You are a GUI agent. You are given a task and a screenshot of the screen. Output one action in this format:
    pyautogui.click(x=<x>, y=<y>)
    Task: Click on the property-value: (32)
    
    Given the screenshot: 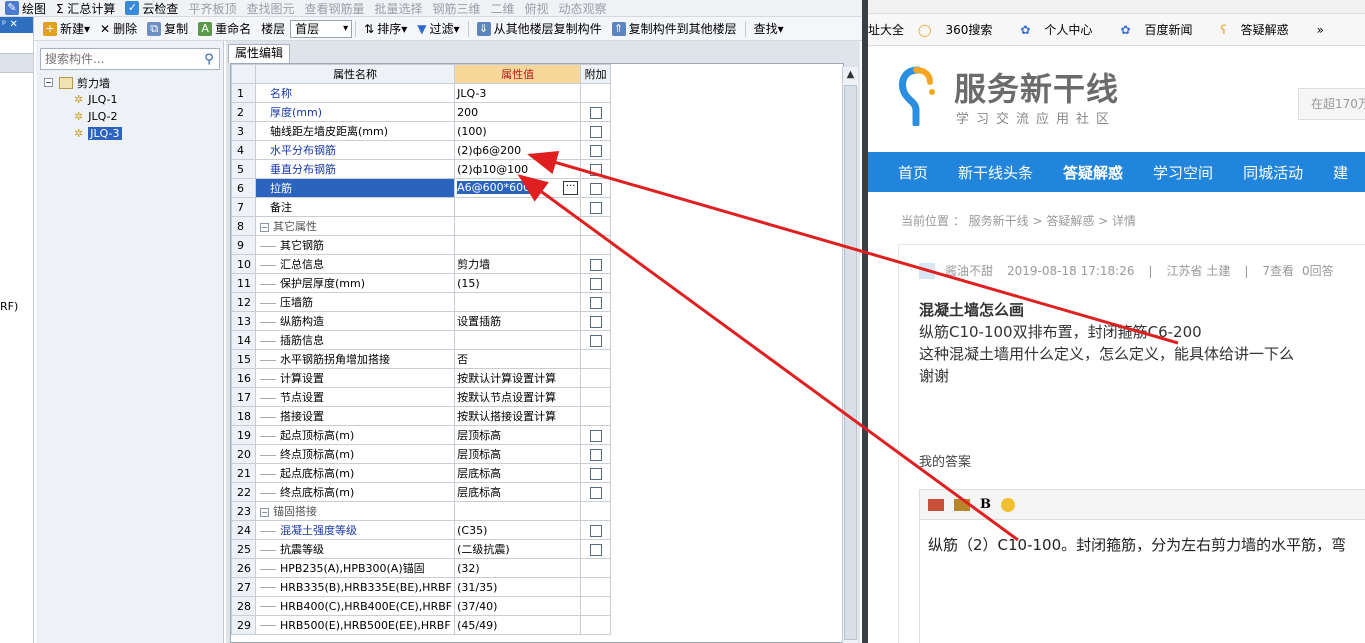 What is the action you would take?
    pyautogui.click(x=468, y=568)
    